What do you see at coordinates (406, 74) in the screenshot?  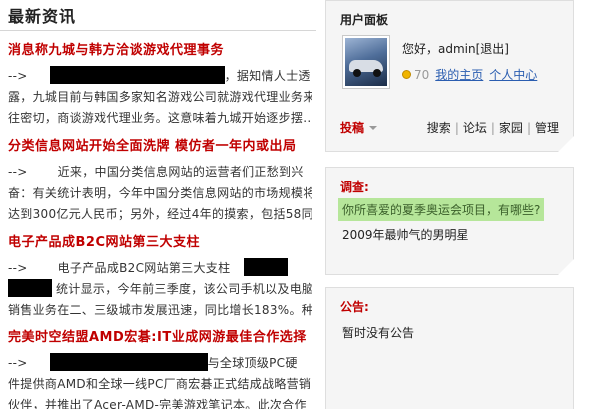 I see `coin-icon` at bounding box center [406, 74].